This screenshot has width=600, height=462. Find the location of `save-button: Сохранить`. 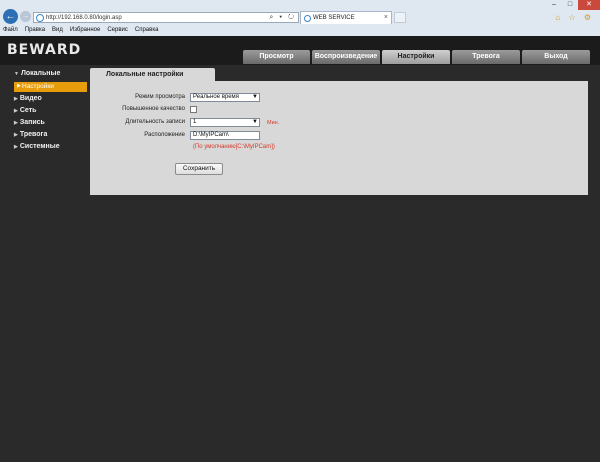

save-button: Сохранить is located at coordinates (199, 169).